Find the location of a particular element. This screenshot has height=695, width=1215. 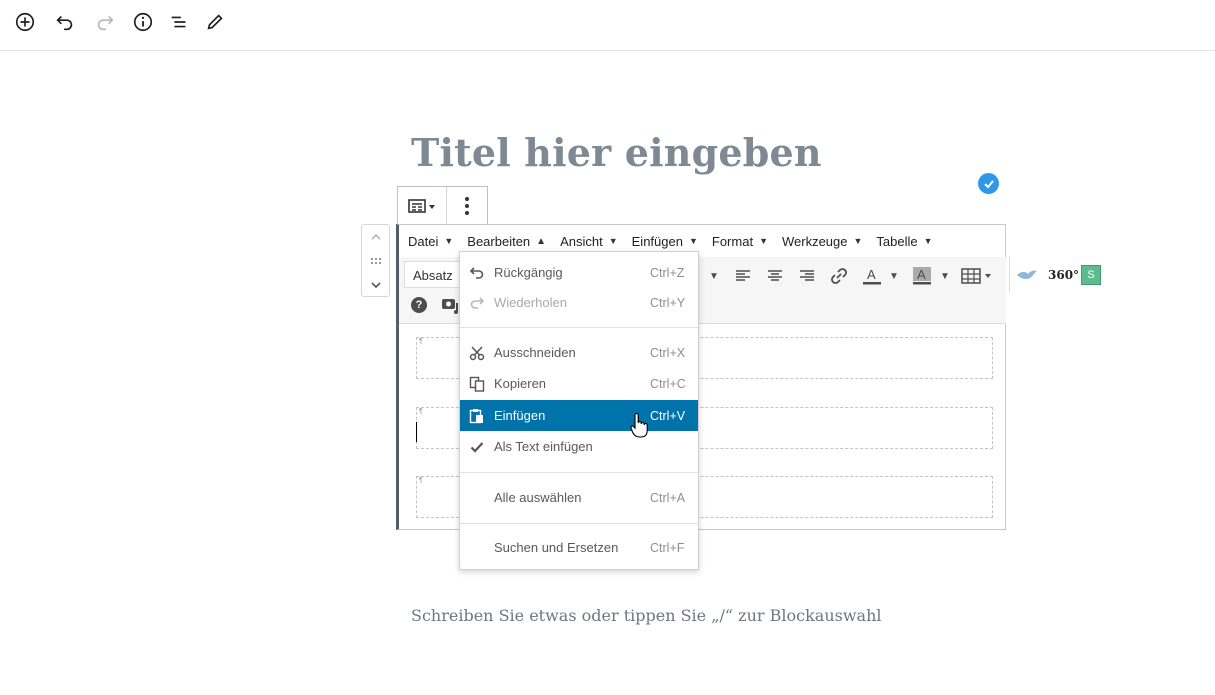

block-mover is located at coordinates (375, 260).